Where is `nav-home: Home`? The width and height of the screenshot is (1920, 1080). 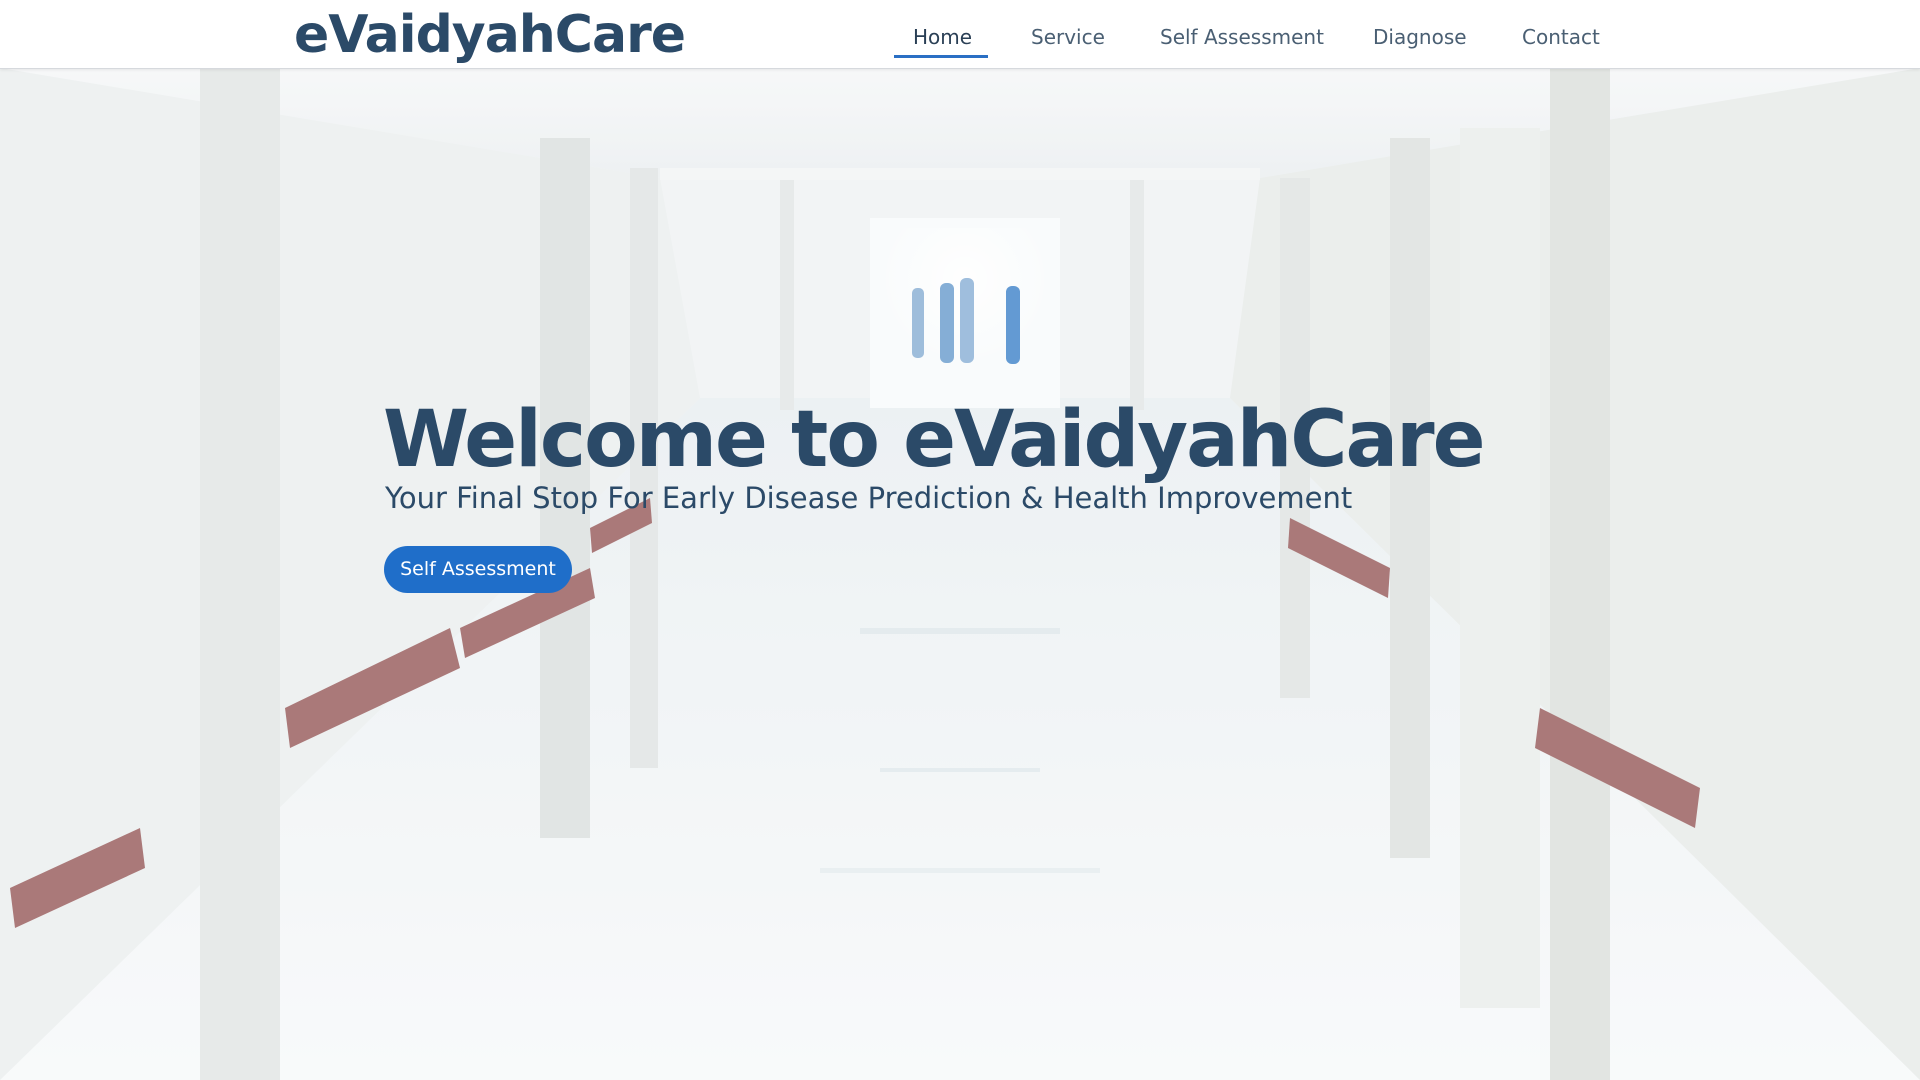 nav-home: Home is located at coordinates (942, 37).